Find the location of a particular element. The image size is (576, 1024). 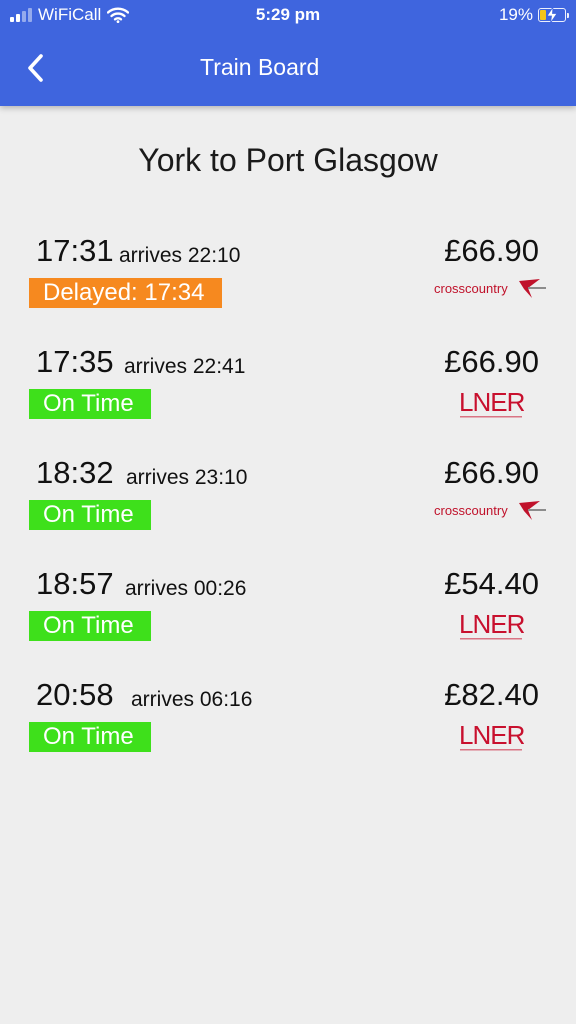

nav-bar: Train Board is located at coordinates (288, 68).